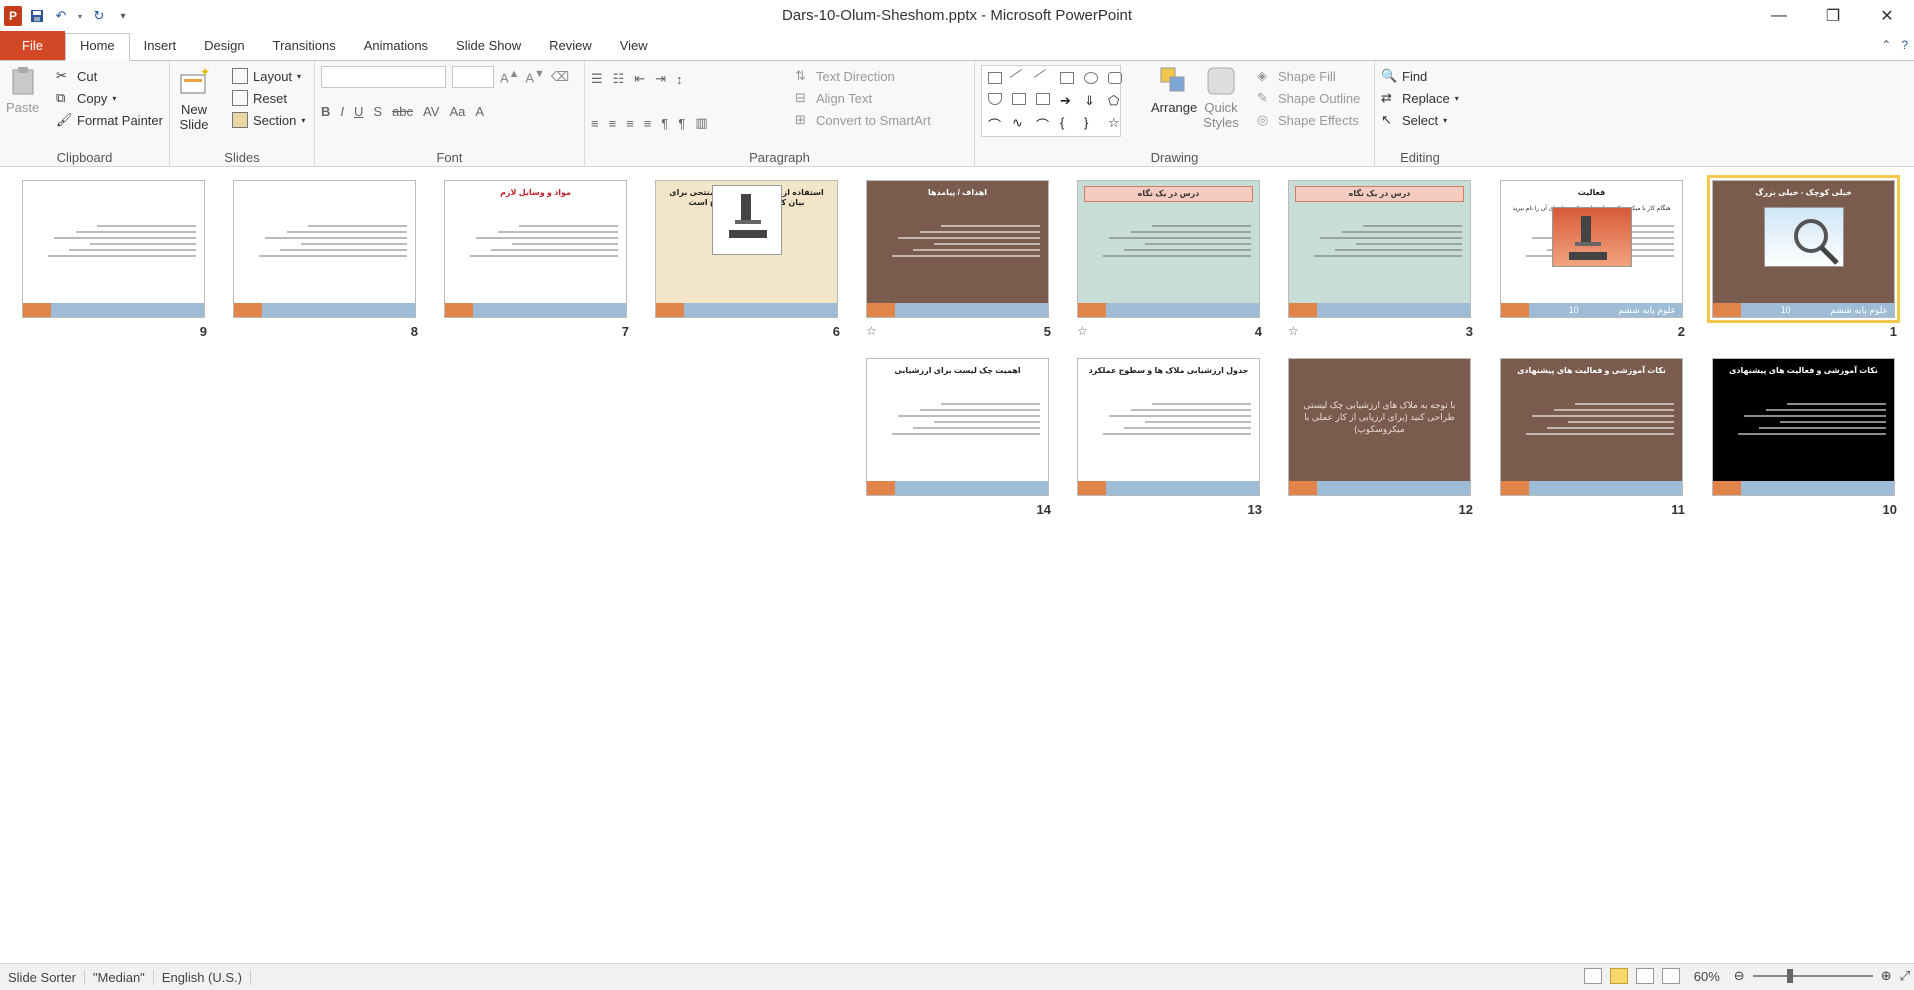 The height and width of the screenshot is (990, 1914). I want to click on undo-icon: ↶, so click(61, 16).